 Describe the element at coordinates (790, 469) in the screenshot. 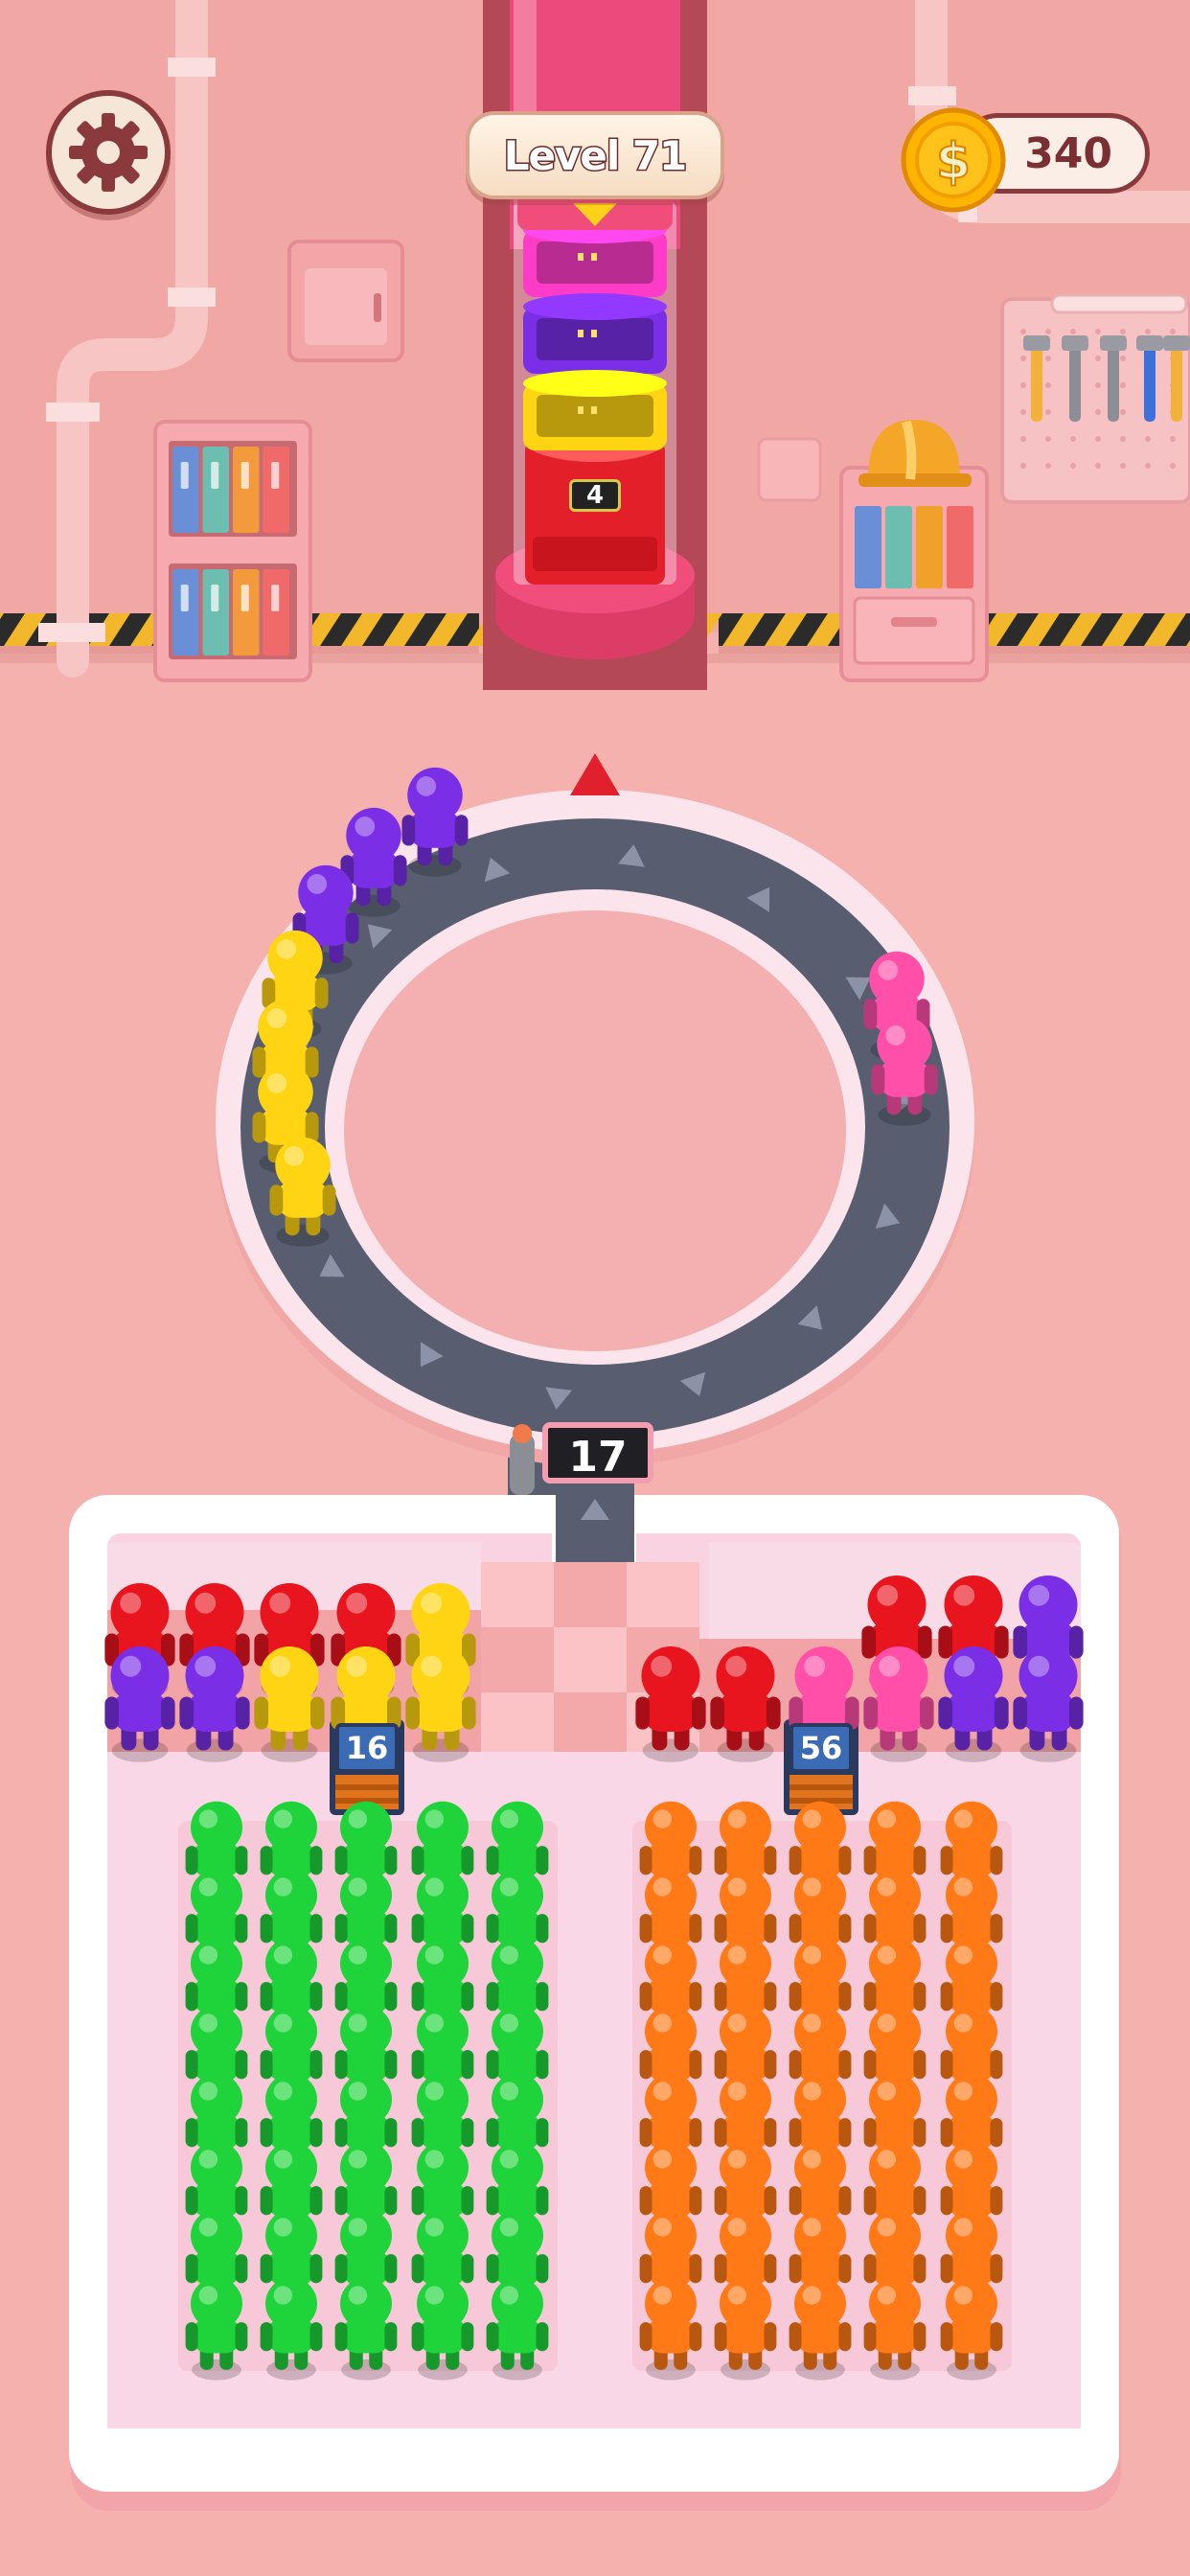

I see `wall-panel` at that location.